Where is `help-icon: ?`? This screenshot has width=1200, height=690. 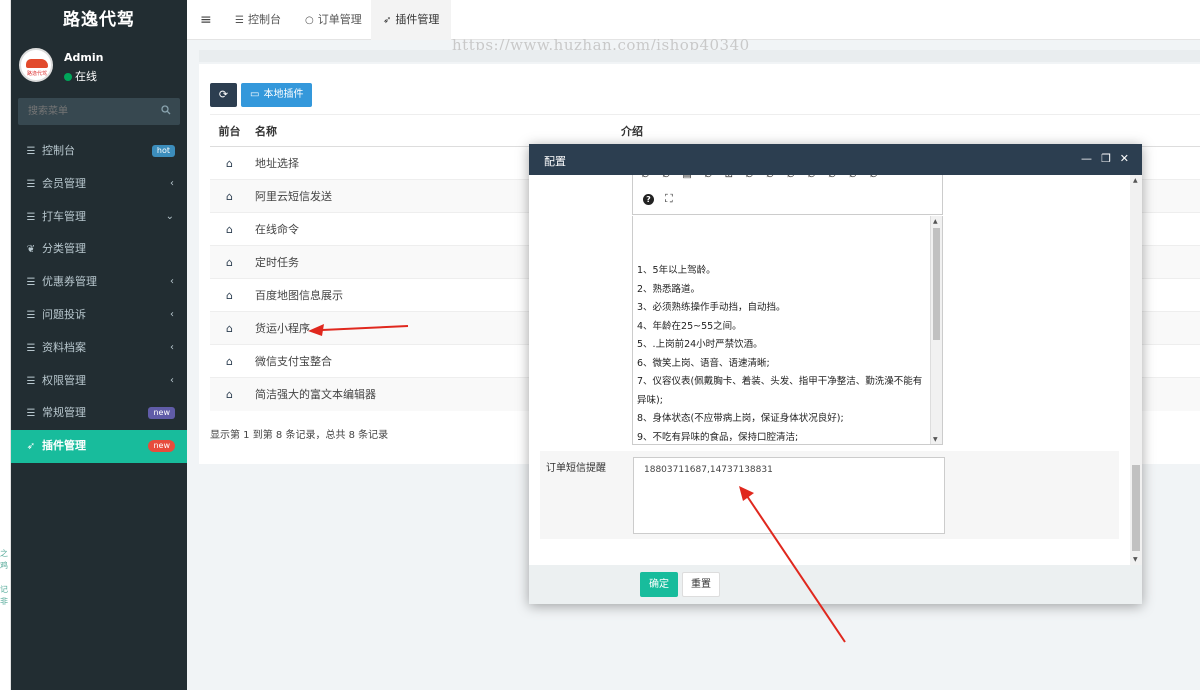 help-icon: ? is located at coordinates (648, 199).